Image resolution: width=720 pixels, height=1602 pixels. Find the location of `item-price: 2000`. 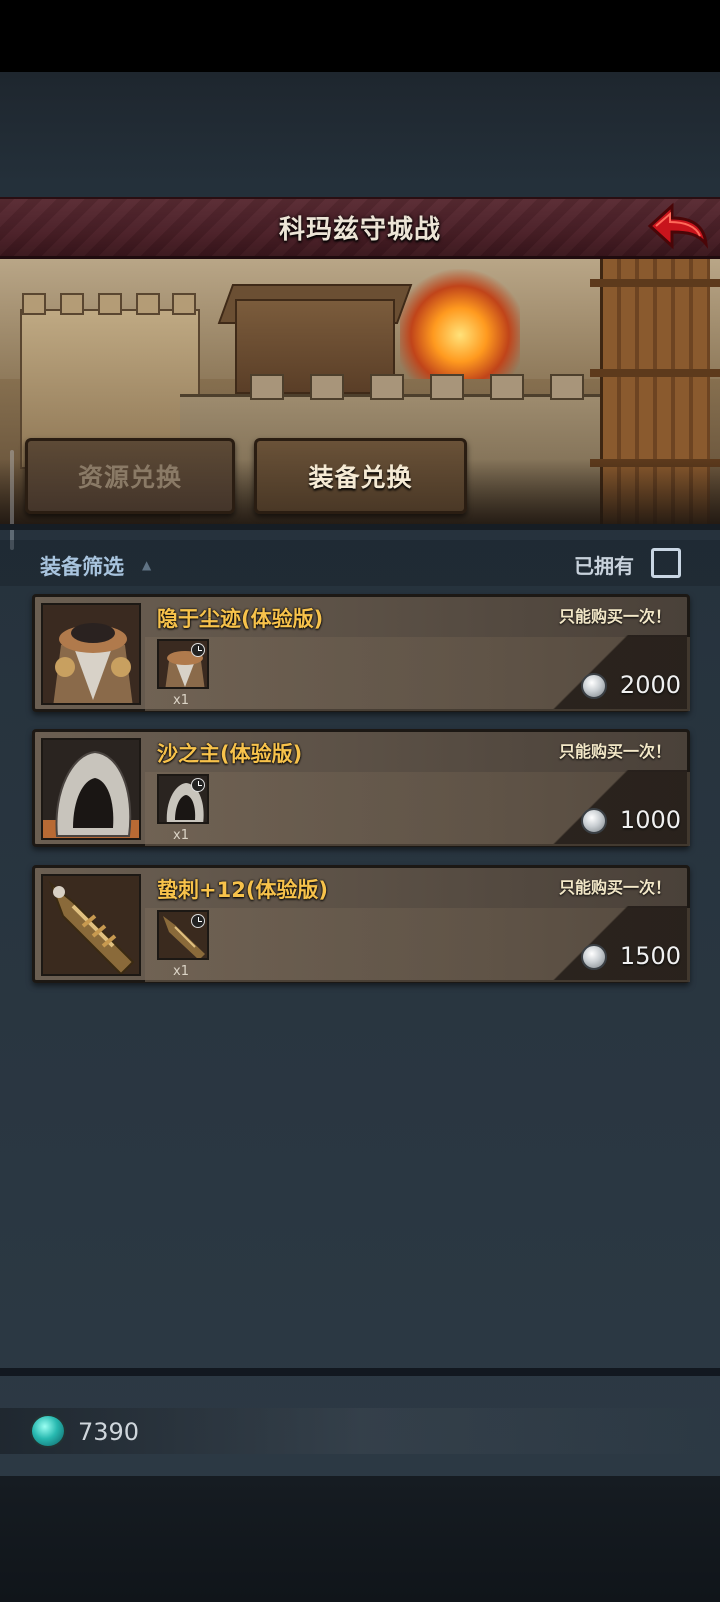

item-price: 2000 is located at coordinates (650, 685).